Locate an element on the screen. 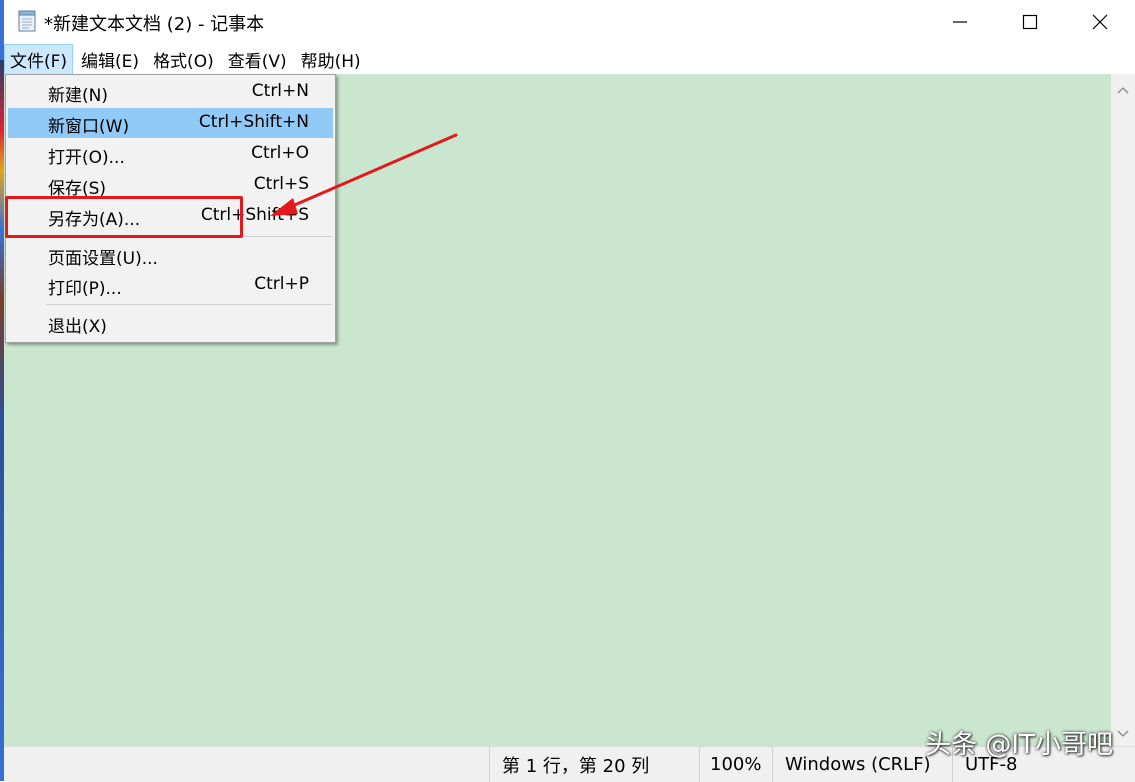 The height and width of the screenshot is (782, 1135). menu-item-print: 打印(P)... Ctrl+P is located at coordinates (170, 285).